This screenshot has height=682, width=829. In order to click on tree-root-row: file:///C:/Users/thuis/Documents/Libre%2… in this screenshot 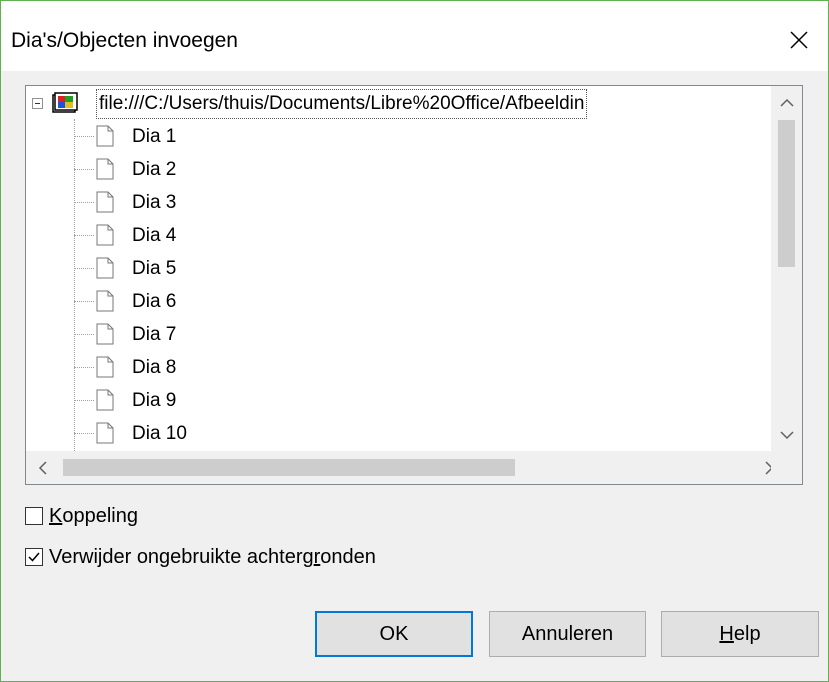, I will do `click(410, 104)`.